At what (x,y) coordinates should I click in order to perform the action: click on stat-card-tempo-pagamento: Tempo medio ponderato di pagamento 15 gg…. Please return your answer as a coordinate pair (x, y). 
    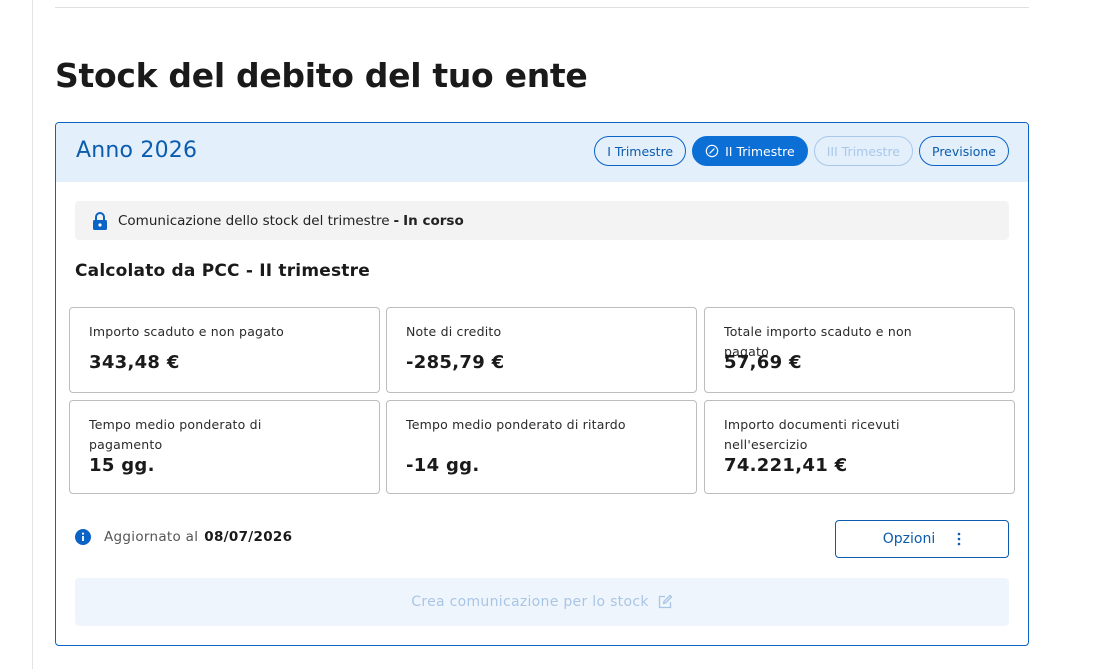
    Looking at the image, I should click on (224, 447).